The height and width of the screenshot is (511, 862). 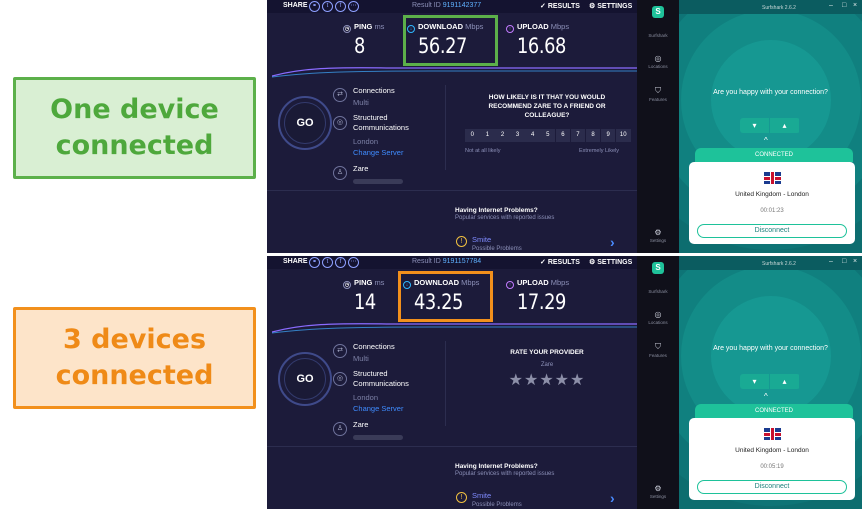 I want to click on three-devices-label: 3 devices connected, so click(x=134, y=358).